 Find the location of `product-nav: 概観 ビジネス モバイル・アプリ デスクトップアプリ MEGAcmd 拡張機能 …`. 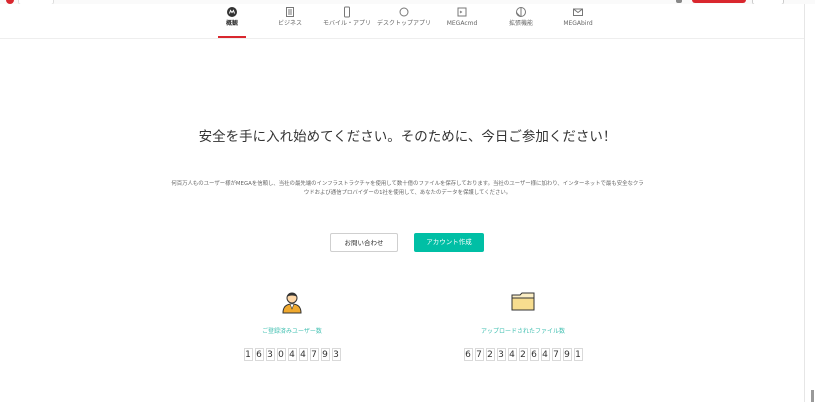

product-nav: 概観 ビジネス モバイル・アプリ デスクトップアプリ MEGAcmd 拡張機能 … is located at coordinates (402, 21).